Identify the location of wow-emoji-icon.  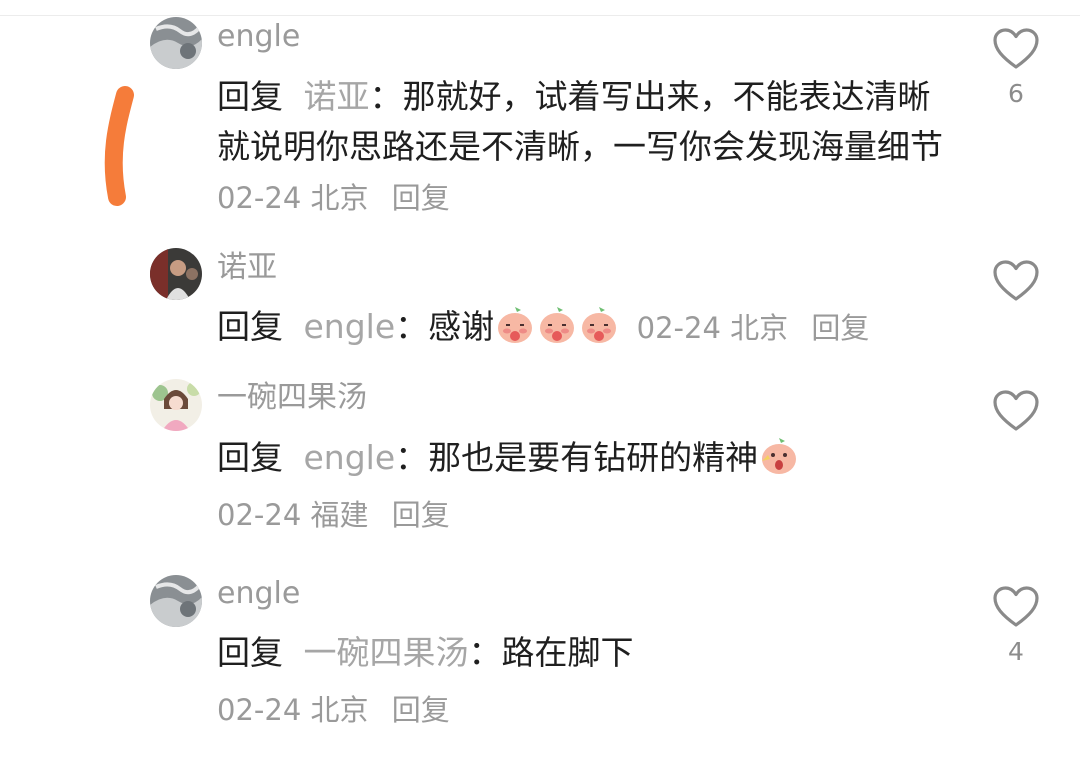
(779, 456).